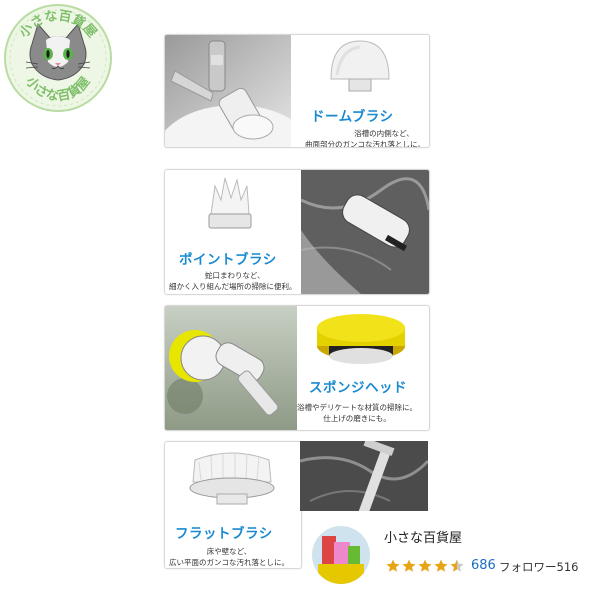 This screenshot has height=594, width=594. I want to click on outdoor-sponge-photo, so click(231, 368).